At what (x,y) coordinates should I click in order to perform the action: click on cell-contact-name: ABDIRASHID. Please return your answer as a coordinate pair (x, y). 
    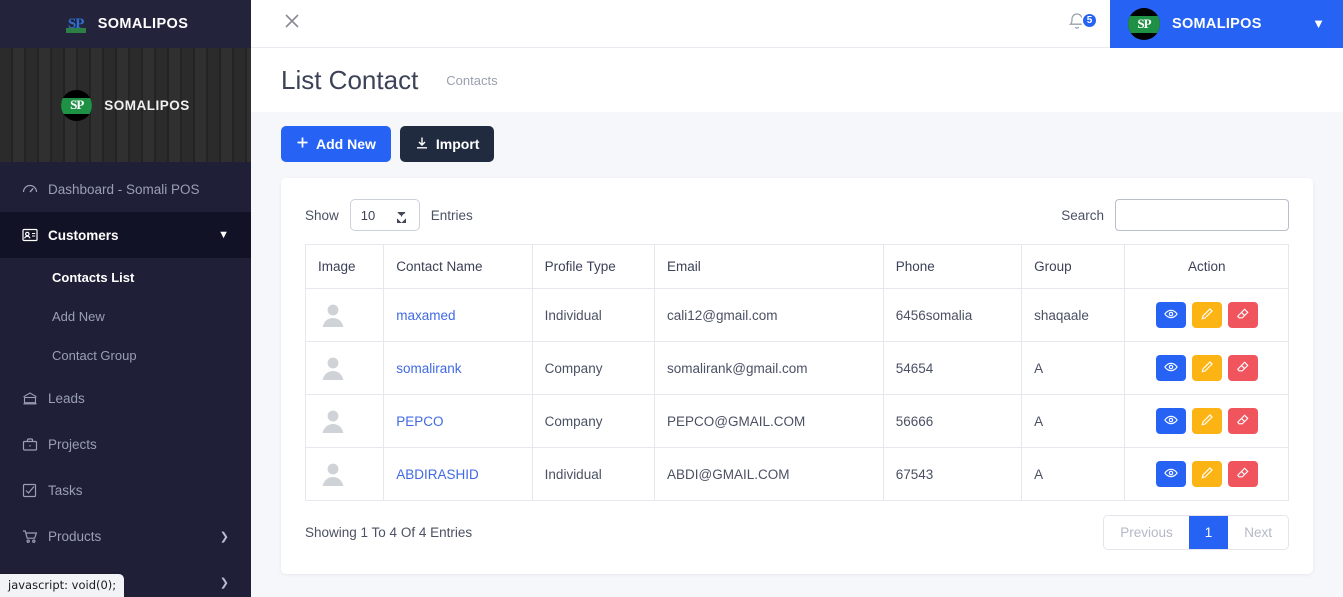
    Looking at the image, I should click on (458, 474).